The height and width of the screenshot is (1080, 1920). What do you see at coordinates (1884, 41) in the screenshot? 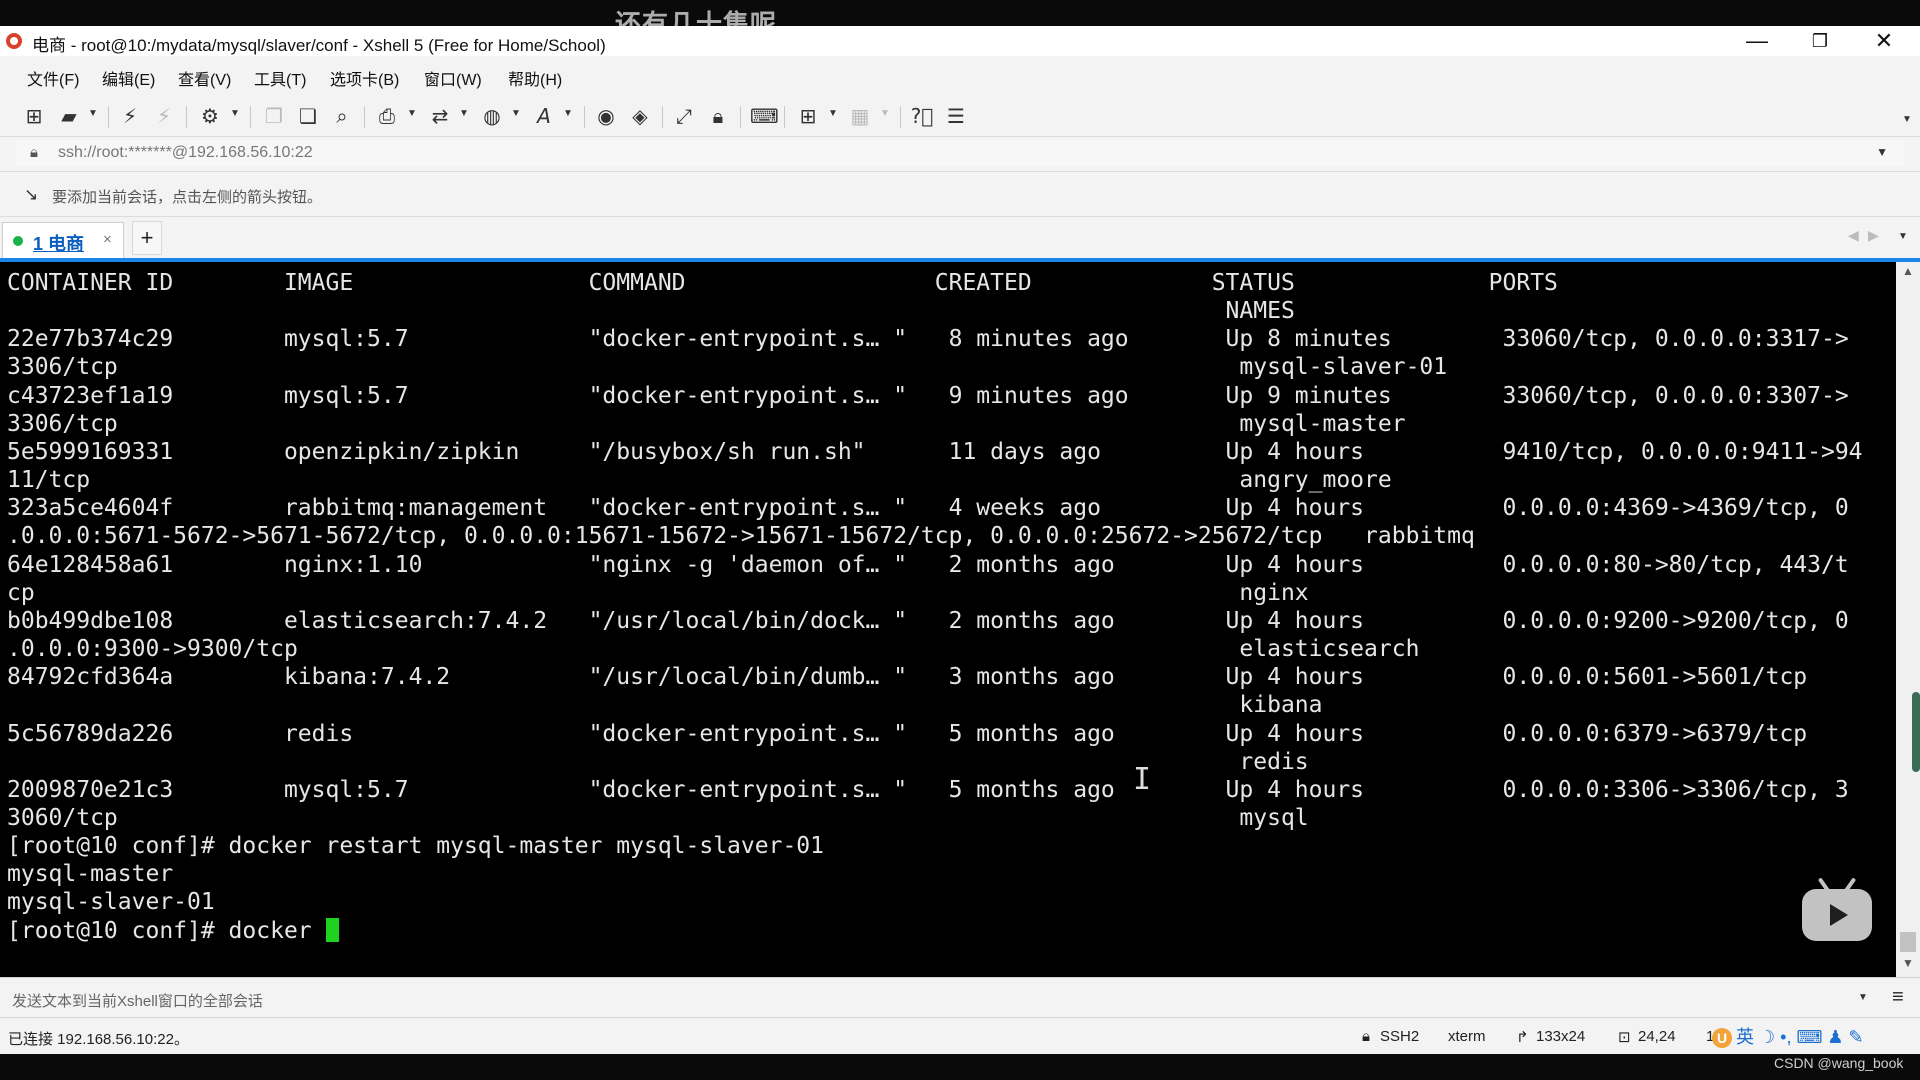
I see `close-button: ✕` at bounding box center [1884, 41].